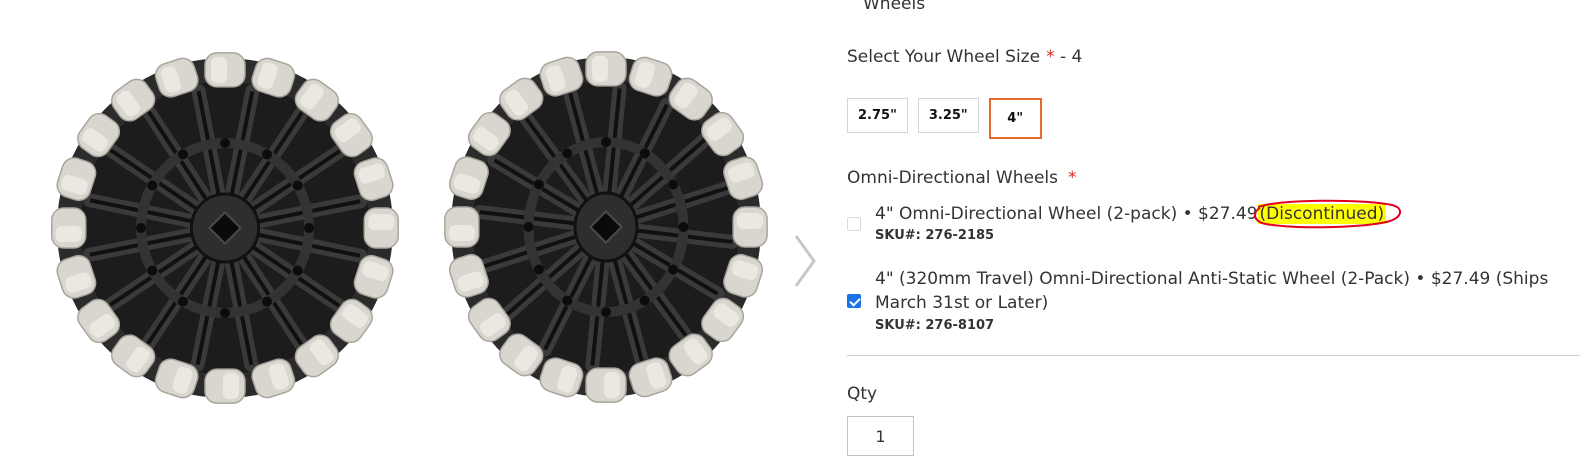 The height and width of the screenshot is (471, 1580). What do you see at coordinates (952, 178) in the screenshot?
I see `omni-wheels-label-text: Omni-Directional Wheels` at bounding box center [952, 178].